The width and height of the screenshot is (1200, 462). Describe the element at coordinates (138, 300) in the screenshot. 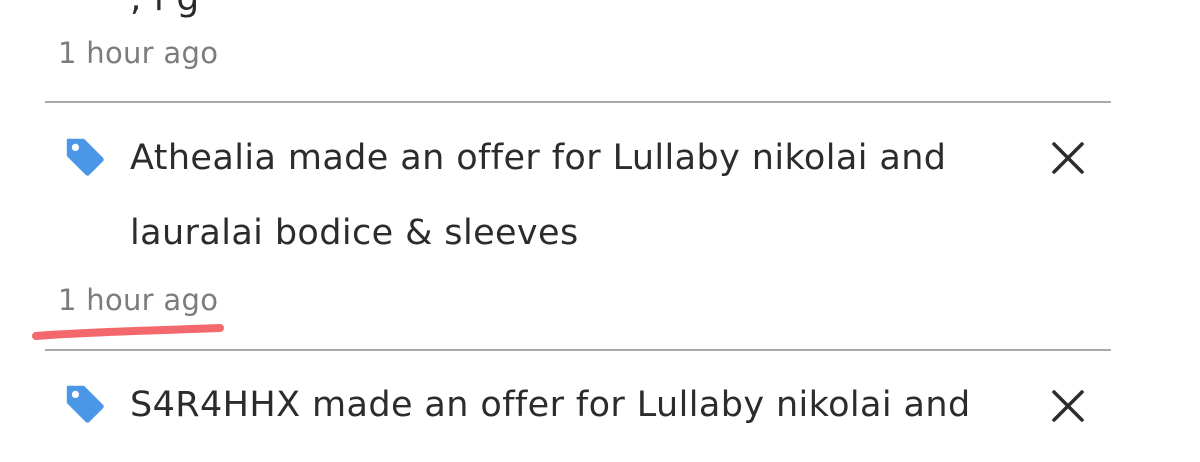

I see `notification-timestamp: 1 hour ago` at that location.